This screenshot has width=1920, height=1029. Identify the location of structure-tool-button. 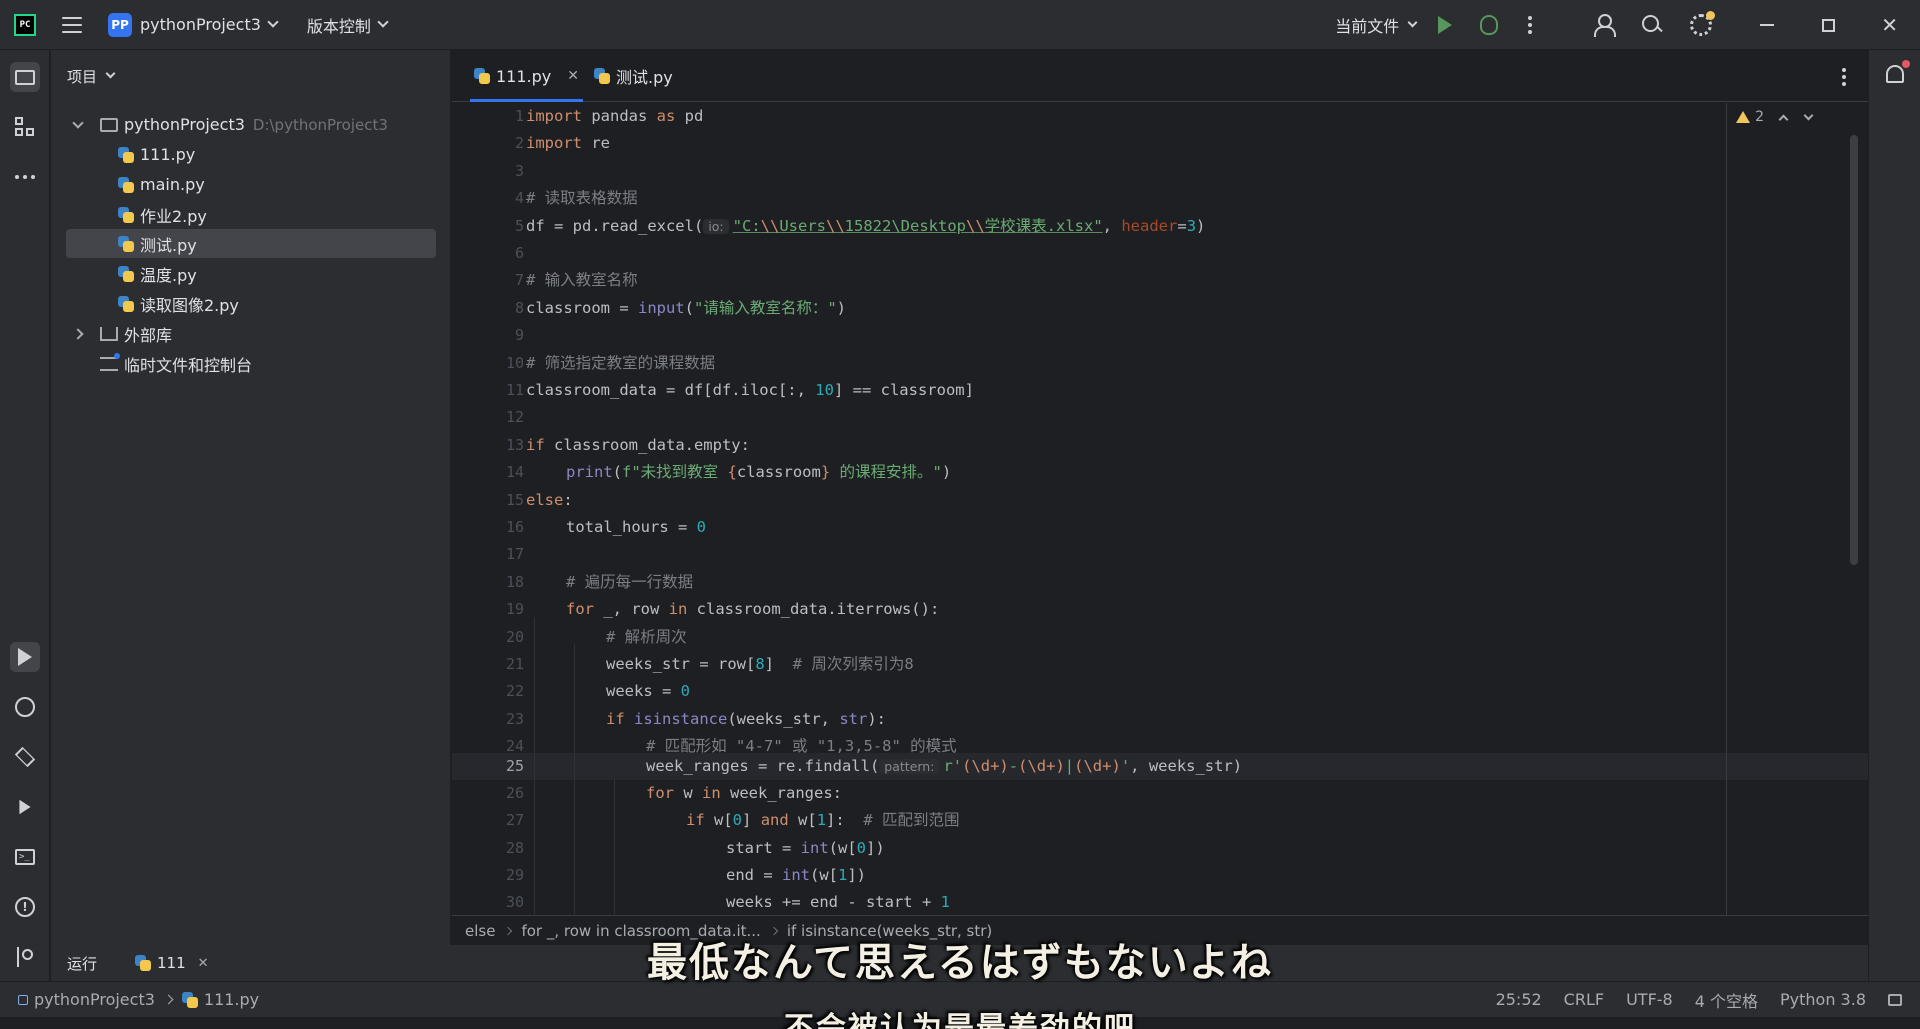
(25, 127).